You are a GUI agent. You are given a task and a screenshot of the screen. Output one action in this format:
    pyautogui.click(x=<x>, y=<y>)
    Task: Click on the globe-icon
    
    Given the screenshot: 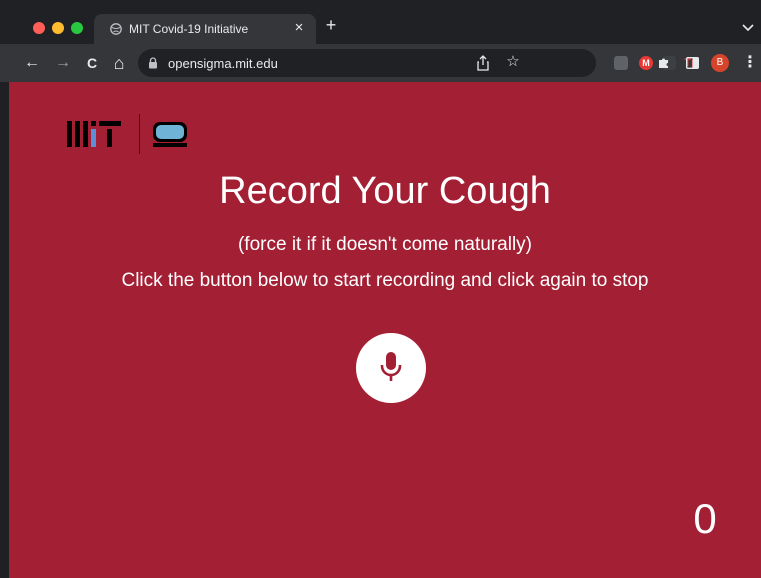 What is the action you would take?
    pyautogui.click(x=116, y=29)
    